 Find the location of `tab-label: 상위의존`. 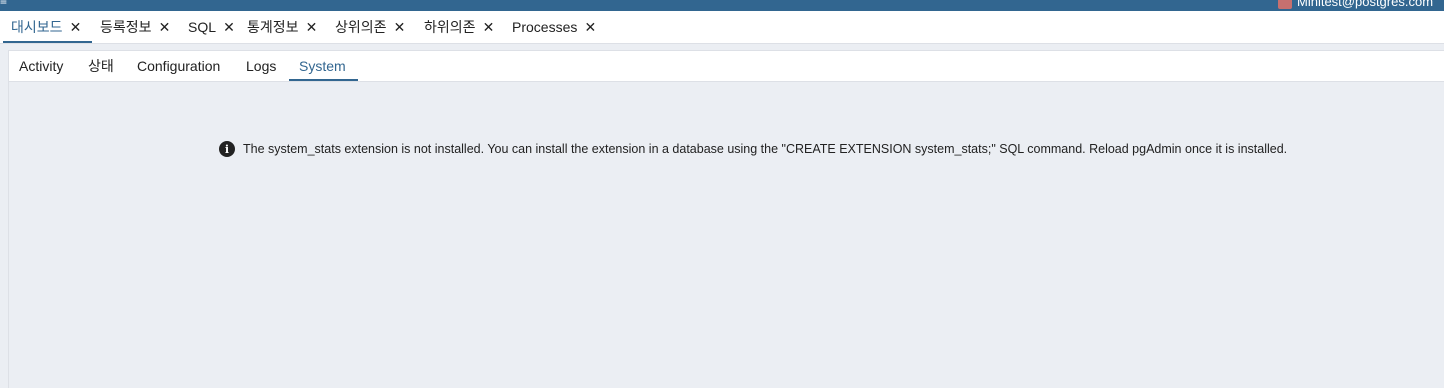

tab-label: 상위의존 is located at coordinates (361, 27).